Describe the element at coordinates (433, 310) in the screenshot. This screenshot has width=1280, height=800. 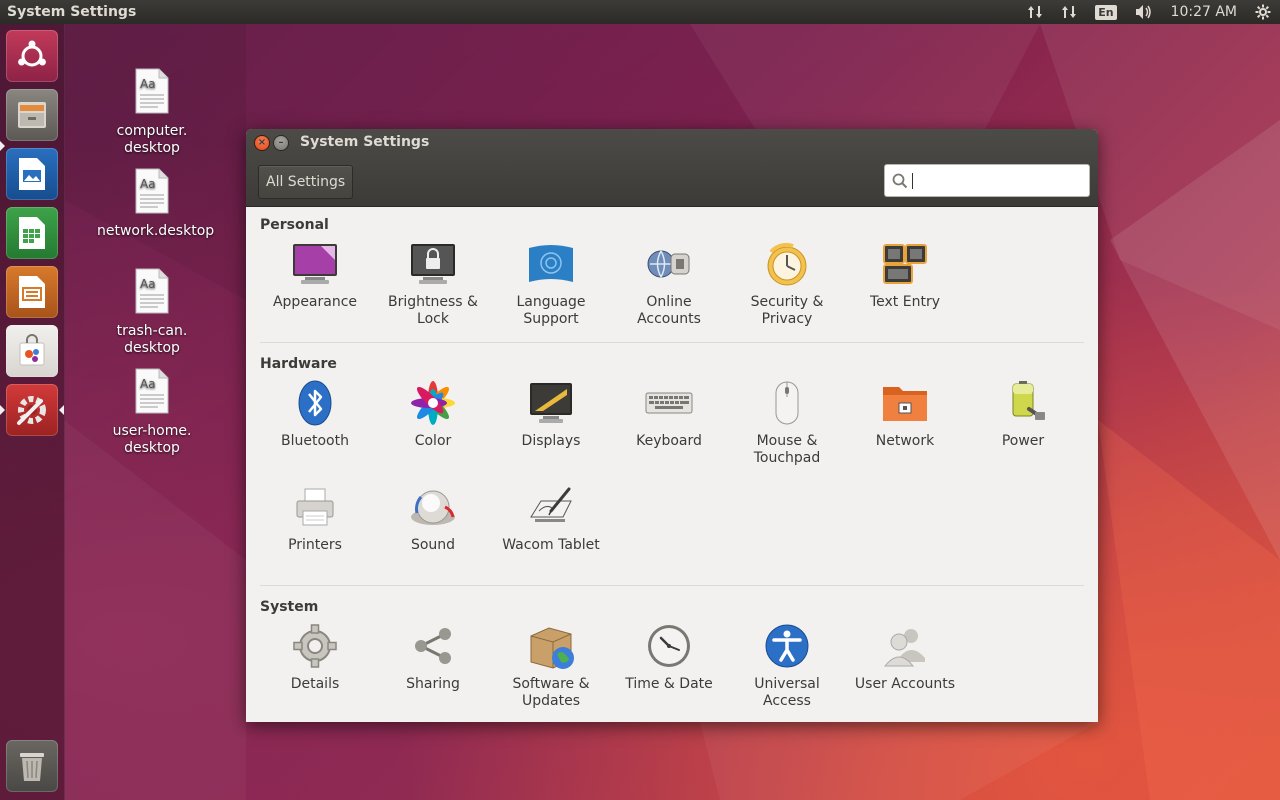
I see `settings-item-label: Brightness & Lock` at that location.